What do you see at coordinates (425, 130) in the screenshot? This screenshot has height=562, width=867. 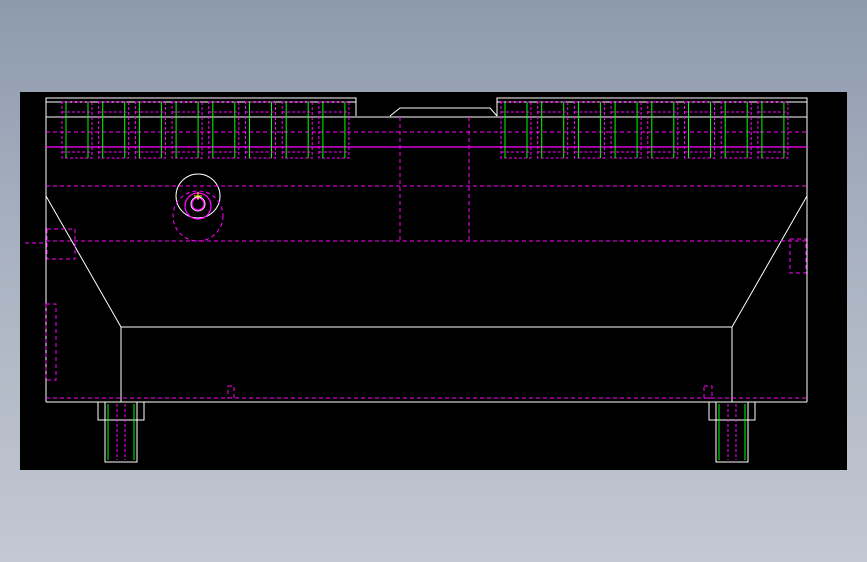 I see `roller-group` at bounding box center [425, 130].